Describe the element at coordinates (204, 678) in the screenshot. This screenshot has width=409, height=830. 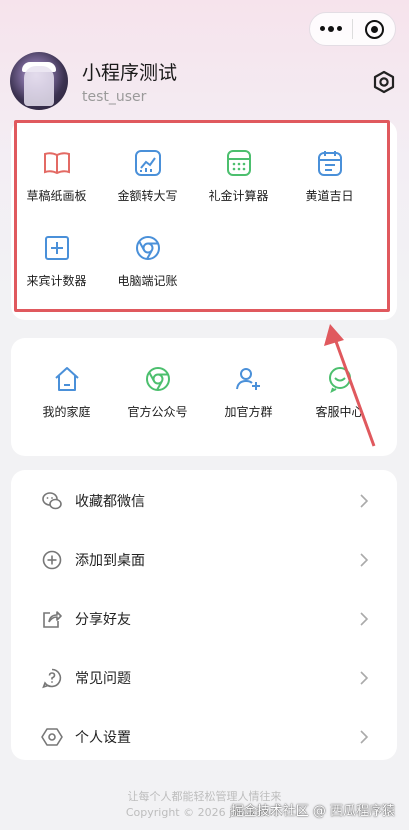
I see `menu-item-faq: 常见问题` at that location.